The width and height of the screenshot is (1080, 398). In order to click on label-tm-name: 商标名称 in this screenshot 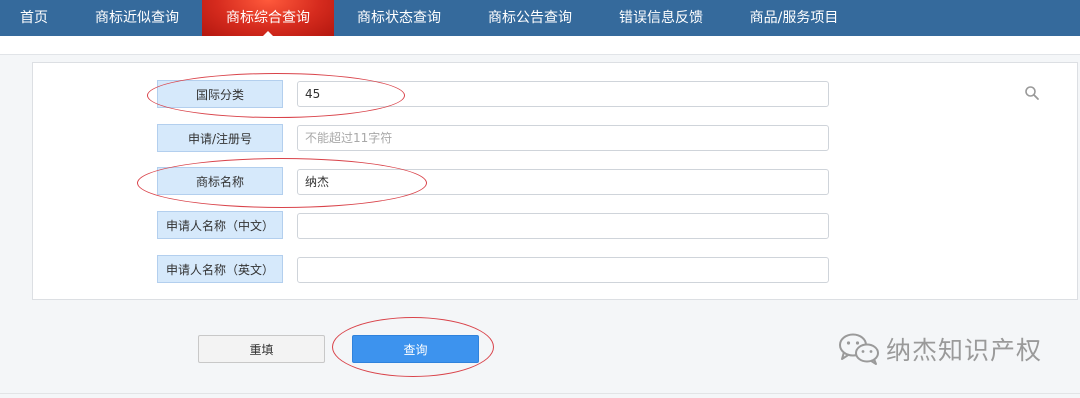, I will do `click(220, 181)`.